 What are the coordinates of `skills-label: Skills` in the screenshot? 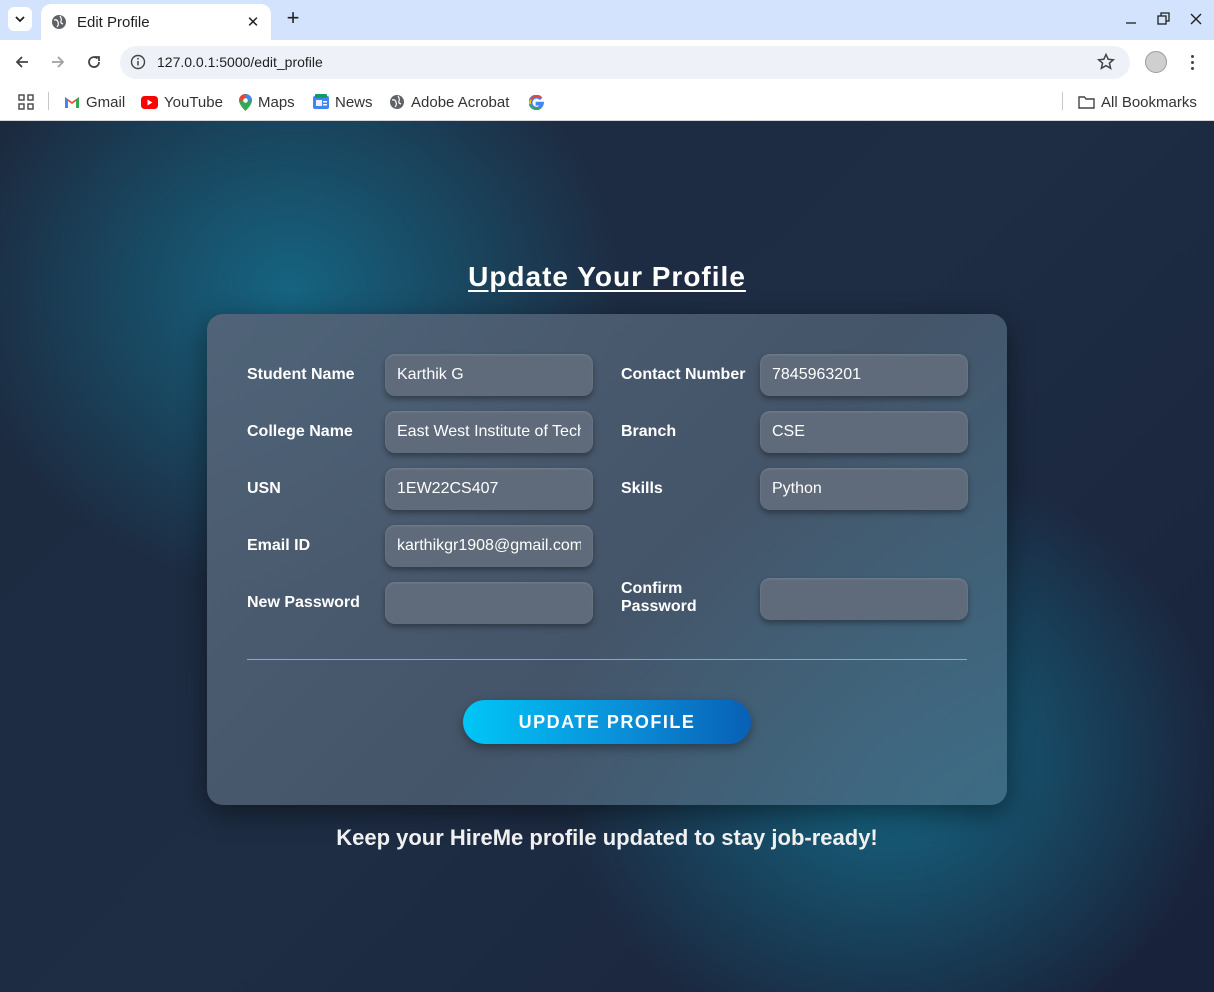 It's located at (642, 488).